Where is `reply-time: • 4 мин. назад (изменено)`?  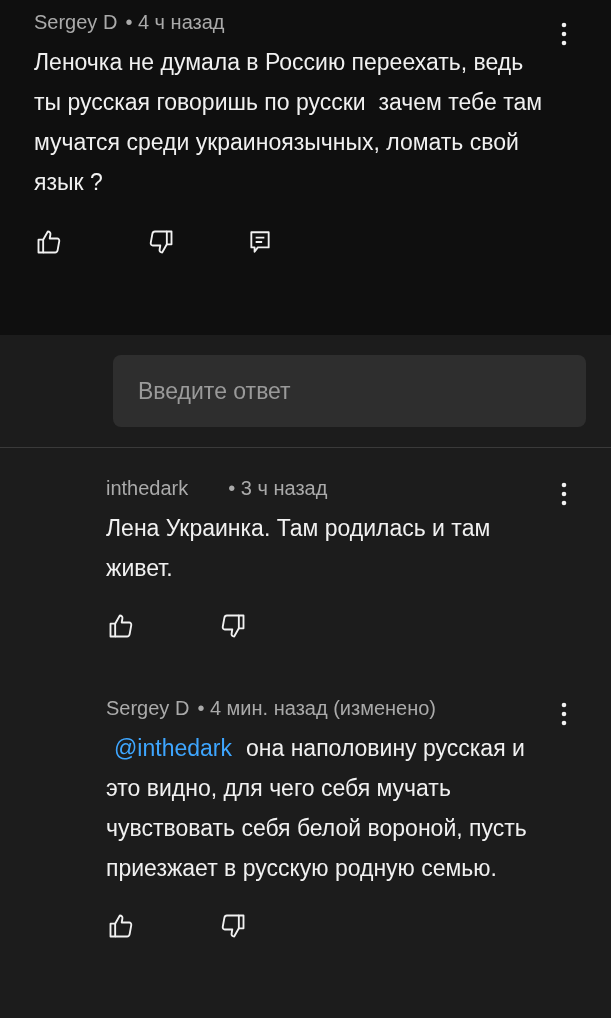 reply-time: • 4 мин. назад (изменено) is located at coordinates (317, 708).